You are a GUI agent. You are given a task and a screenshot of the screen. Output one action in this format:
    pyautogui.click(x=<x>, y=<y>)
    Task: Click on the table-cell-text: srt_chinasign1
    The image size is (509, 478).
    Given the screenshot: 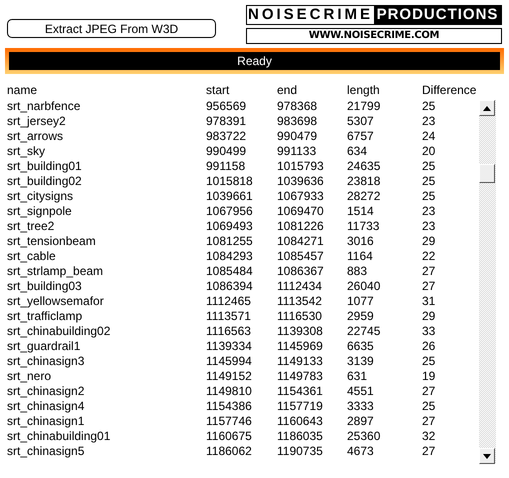 What is the action you would take?
    pyautogui.click(x=46, y=421)
    